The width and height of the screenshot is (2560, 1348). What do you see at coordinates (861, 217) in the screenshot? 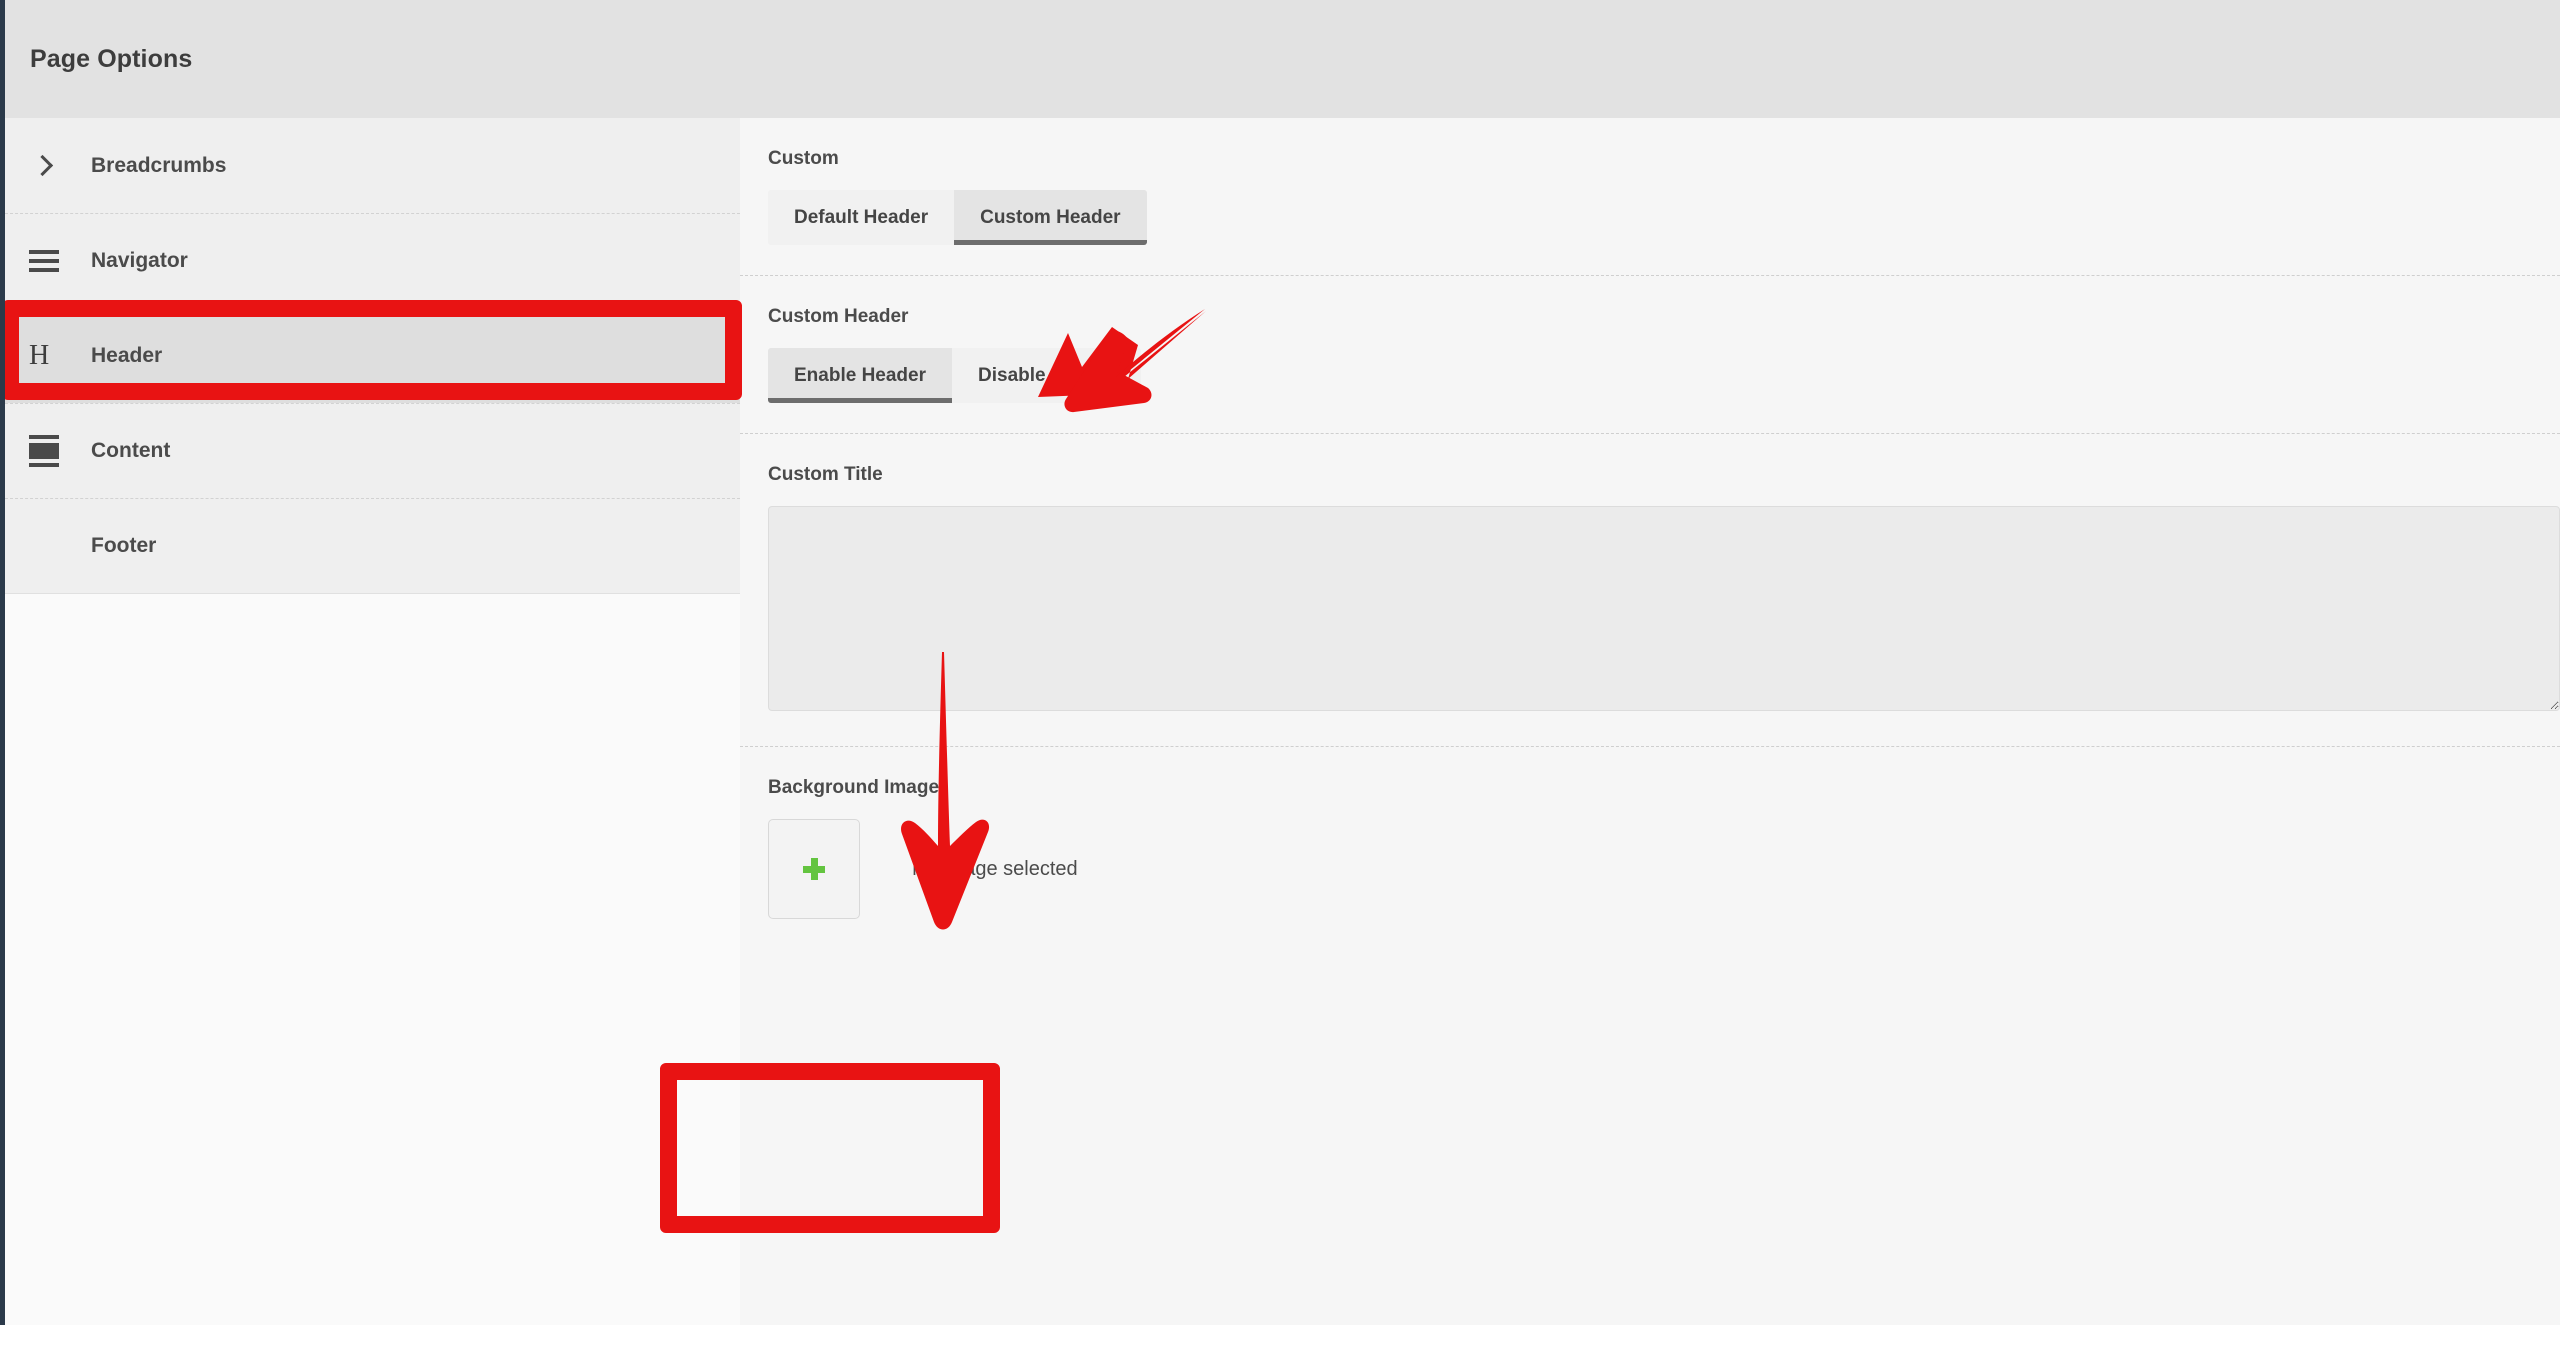
I see `default-header-button: Default Header` at bounding box center [861, 217].